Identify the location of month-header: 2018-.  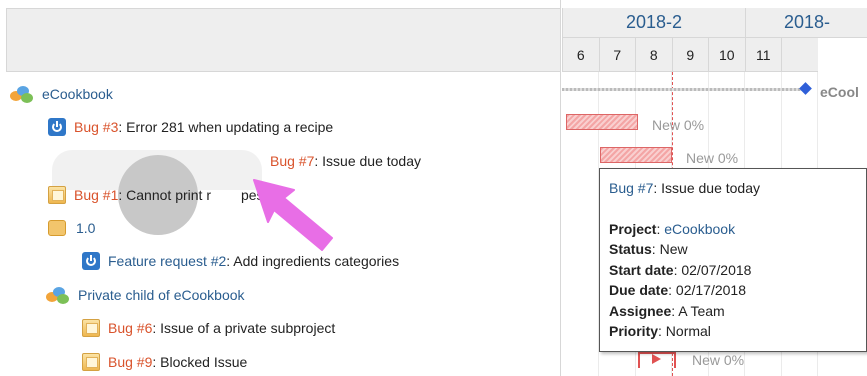
(806, 23).